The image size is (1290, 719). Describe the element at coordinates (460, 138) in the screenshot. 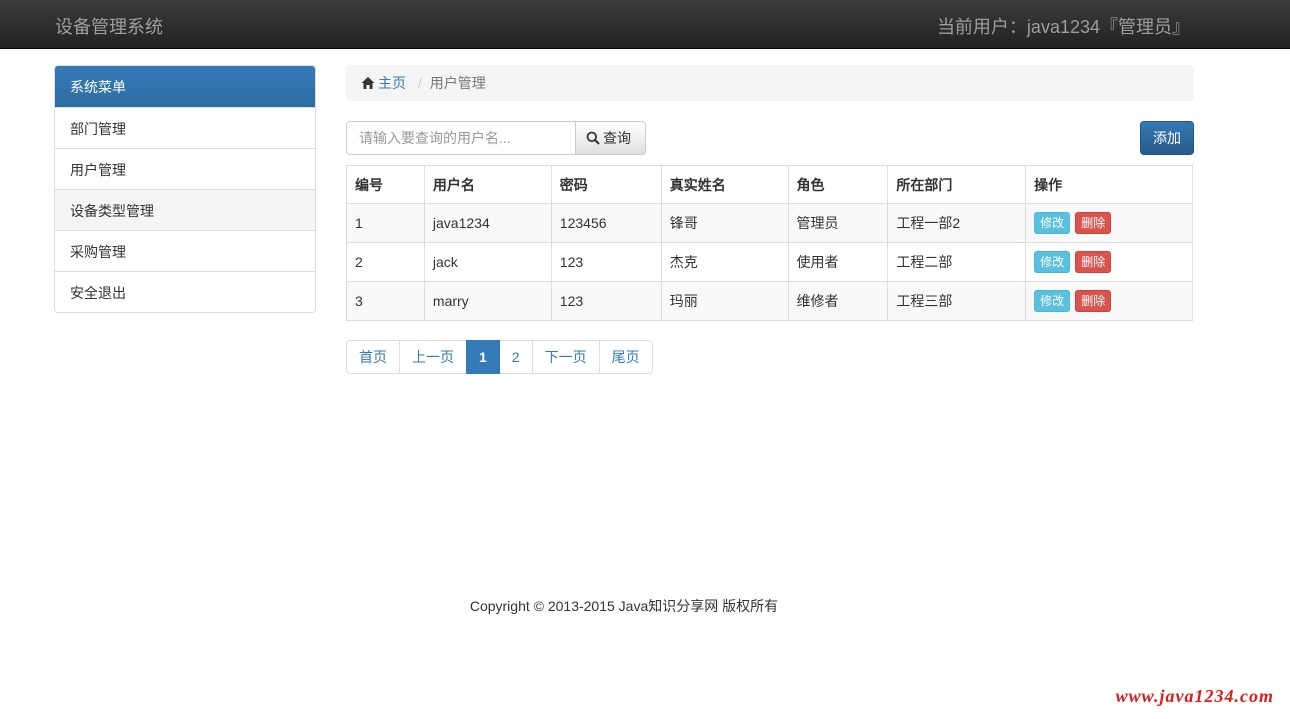

I see `search-input` at that location.